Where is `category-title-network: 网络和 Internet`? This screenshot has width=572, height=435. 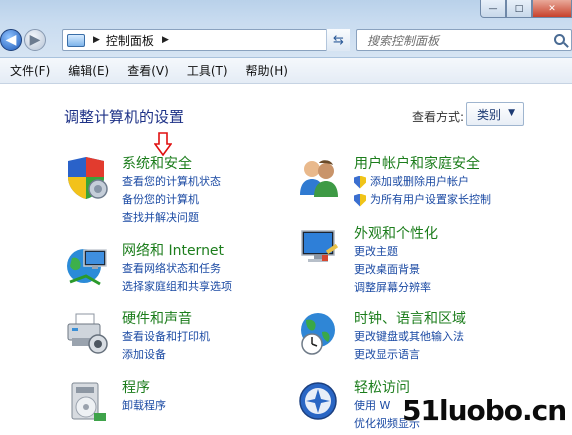 category-title-network: 网络和 Internet is located at coordinates (177, 251).